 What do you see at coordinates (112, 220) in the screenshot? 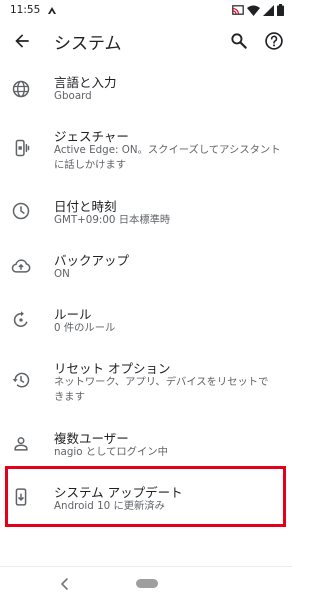
I see `item-subtitle: GMT+09:00 日本標準時` at bounding box center [112, 220].